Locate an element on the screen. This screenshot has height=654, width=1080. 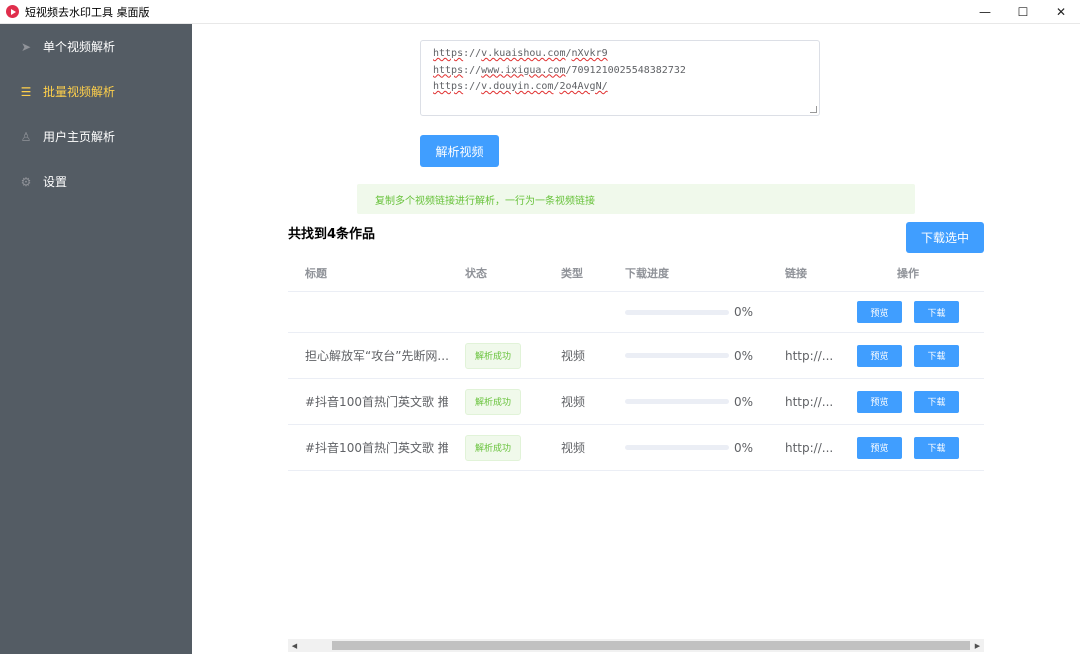
sidebar-item-label: 单个视频解析 is located at coordinates (79, 47).